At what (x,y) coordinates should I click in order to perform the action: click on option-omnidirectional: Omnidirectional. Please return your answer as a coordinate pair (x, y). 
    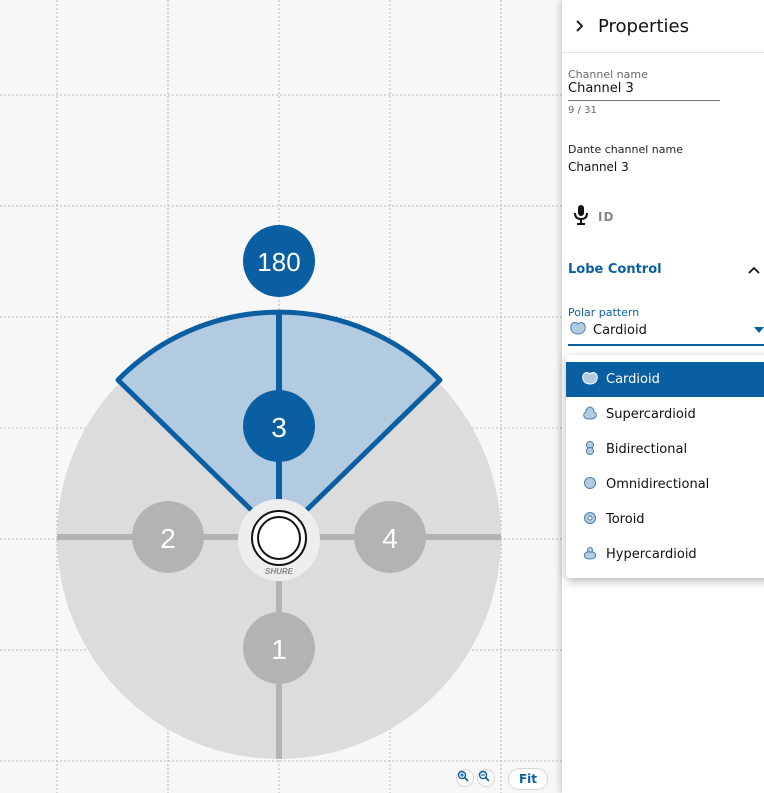
    Looking at the image, I should click on (665, 484).